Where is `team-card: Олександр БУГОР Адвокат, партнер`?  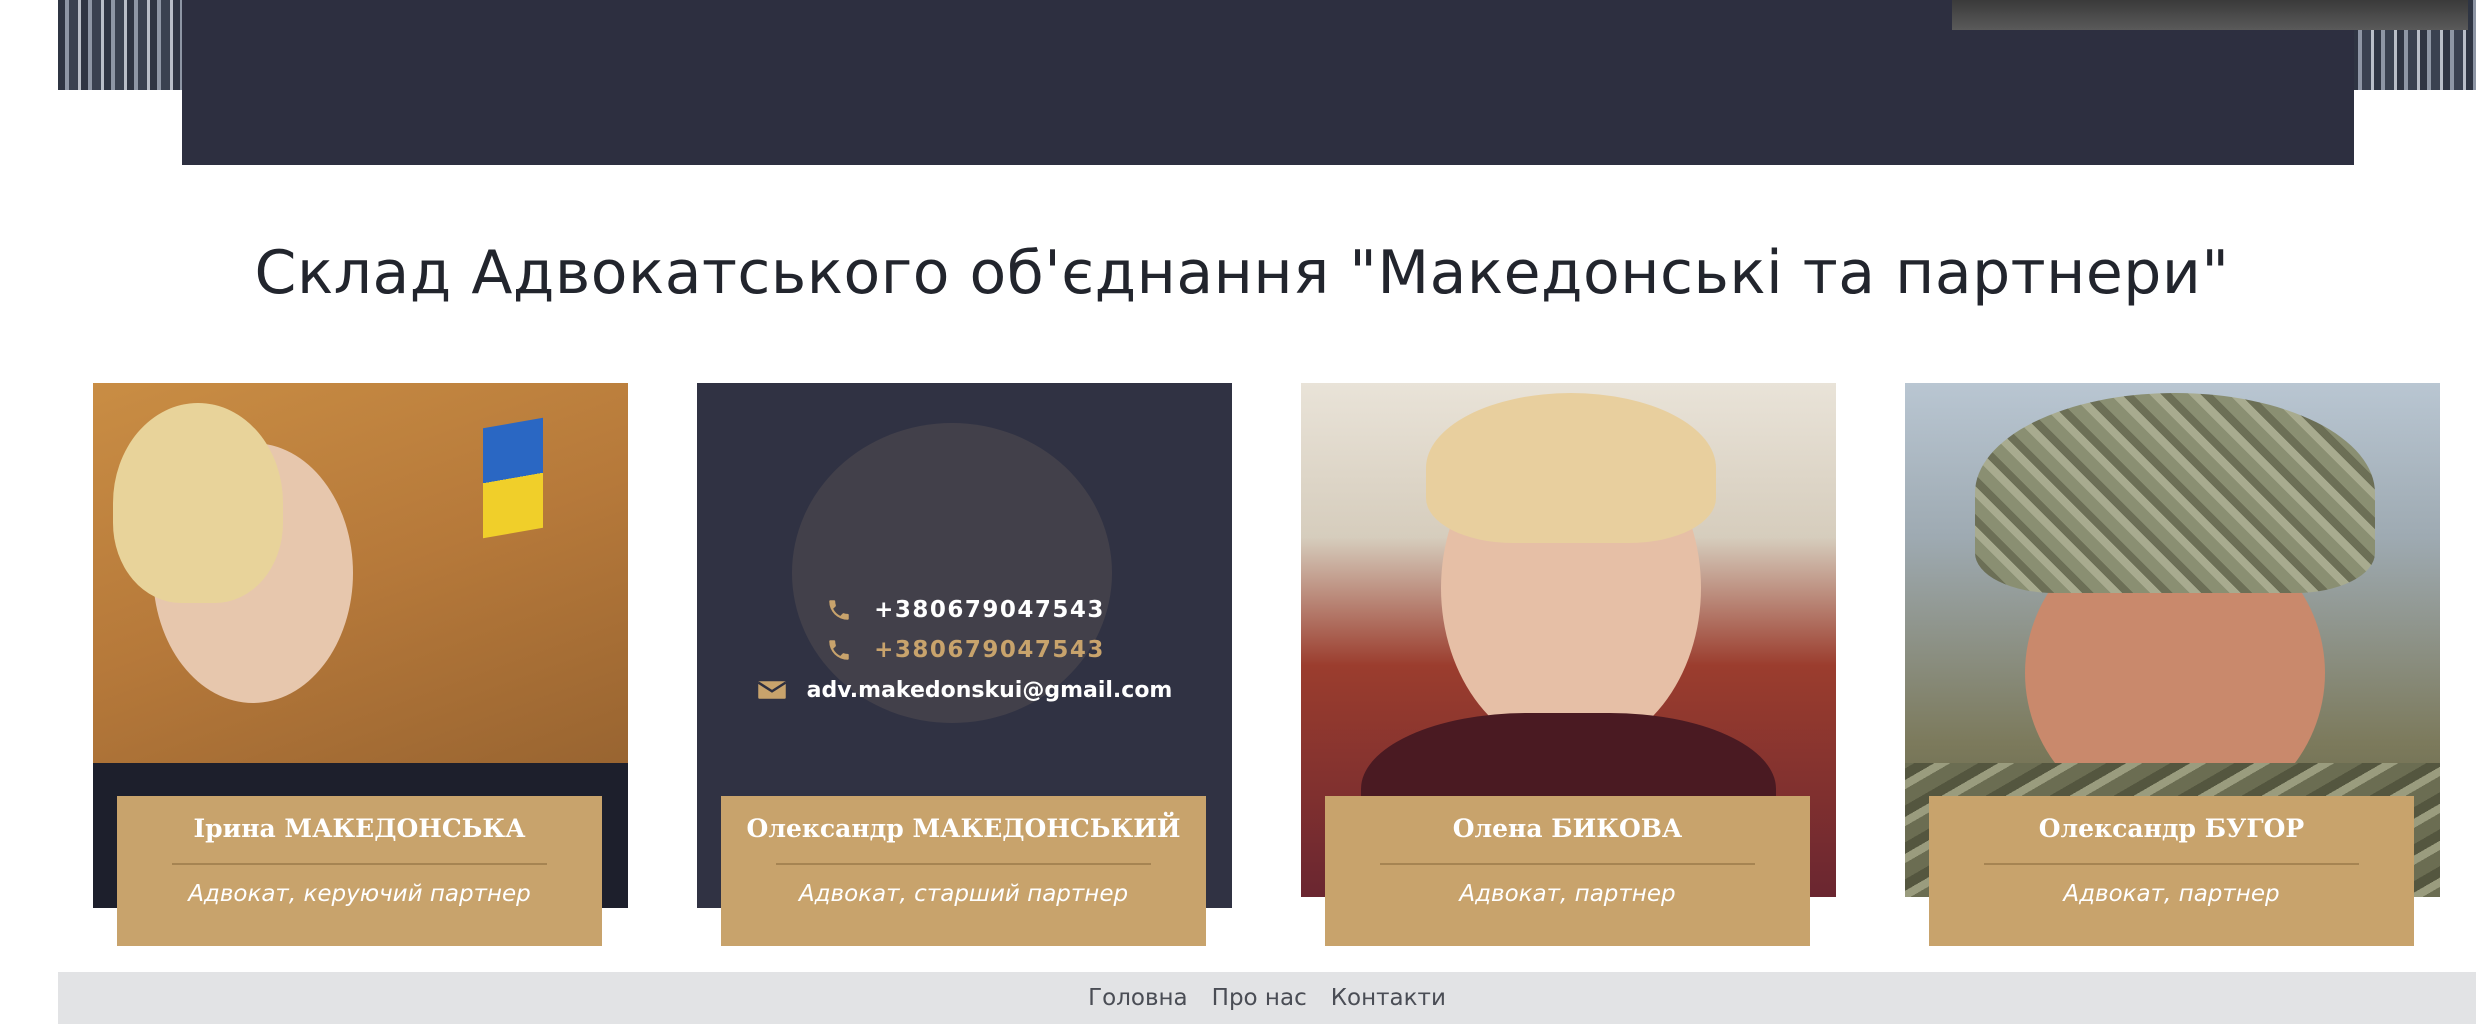 team-card: Олександр БУГОР Адвокат, партнер is located at coordinates (2172, 665).